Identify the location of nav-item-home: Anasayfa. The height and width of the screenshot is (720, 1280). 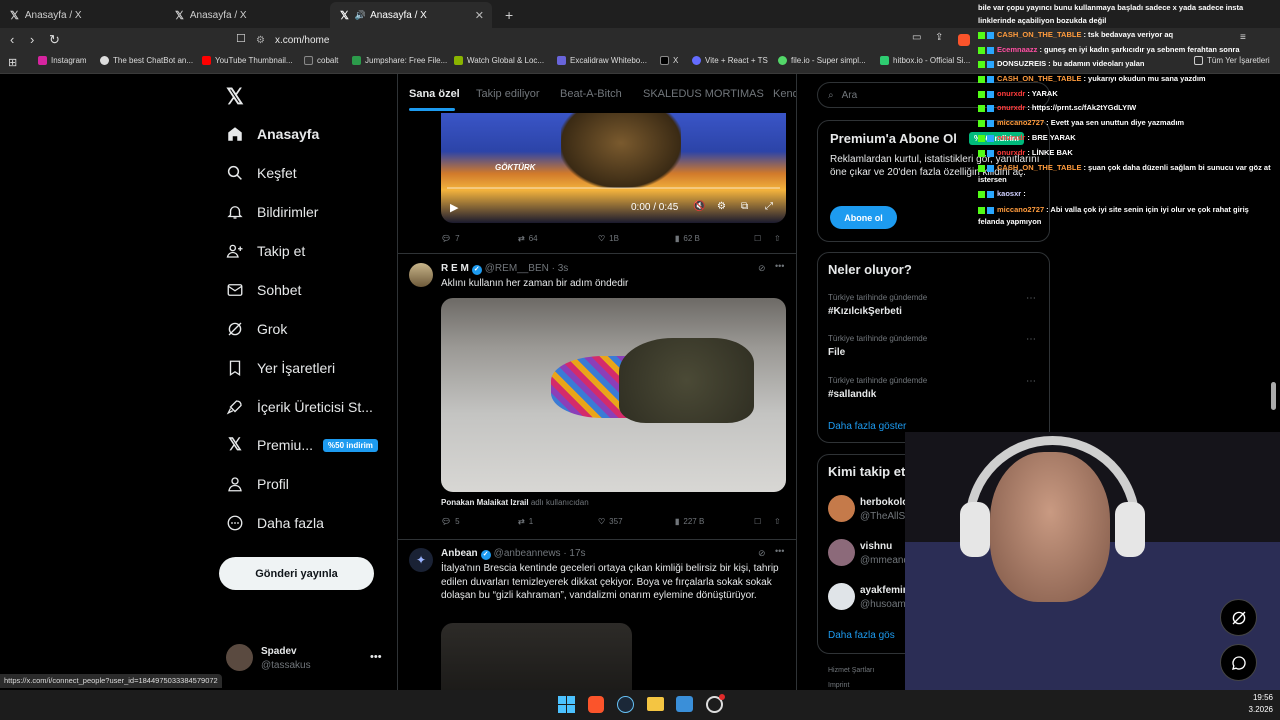
(272, 134).